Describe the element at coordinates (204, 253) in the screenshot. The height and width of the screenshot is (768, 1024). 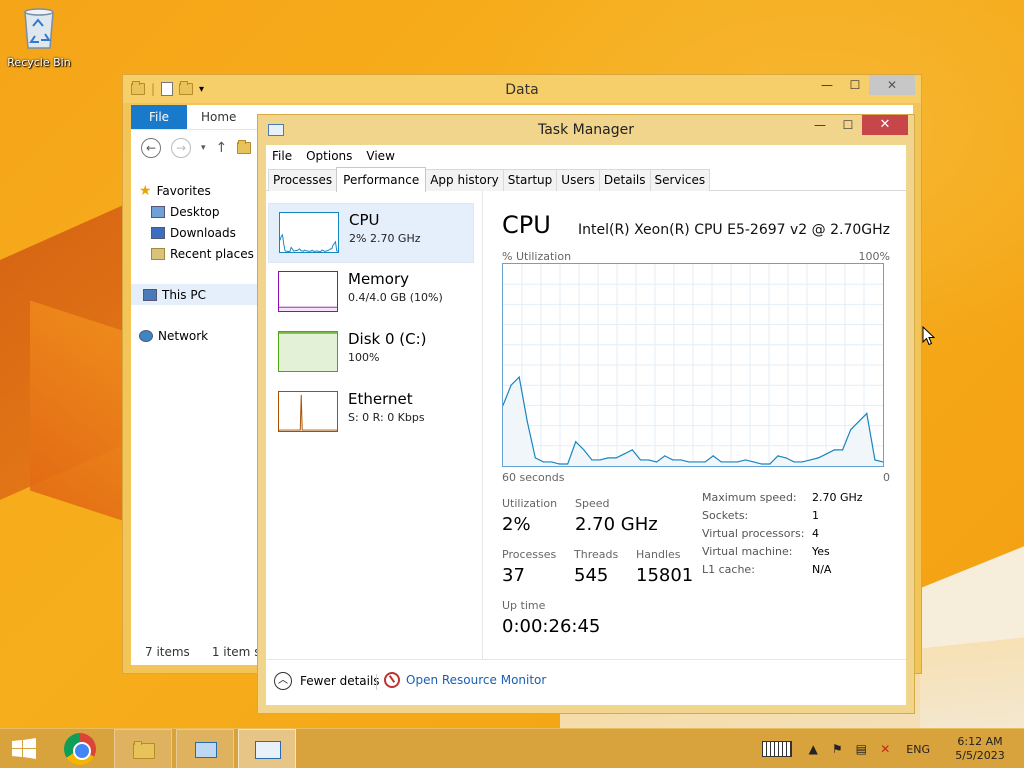
I see `tree-item-recent-places: Recent places` at that location.